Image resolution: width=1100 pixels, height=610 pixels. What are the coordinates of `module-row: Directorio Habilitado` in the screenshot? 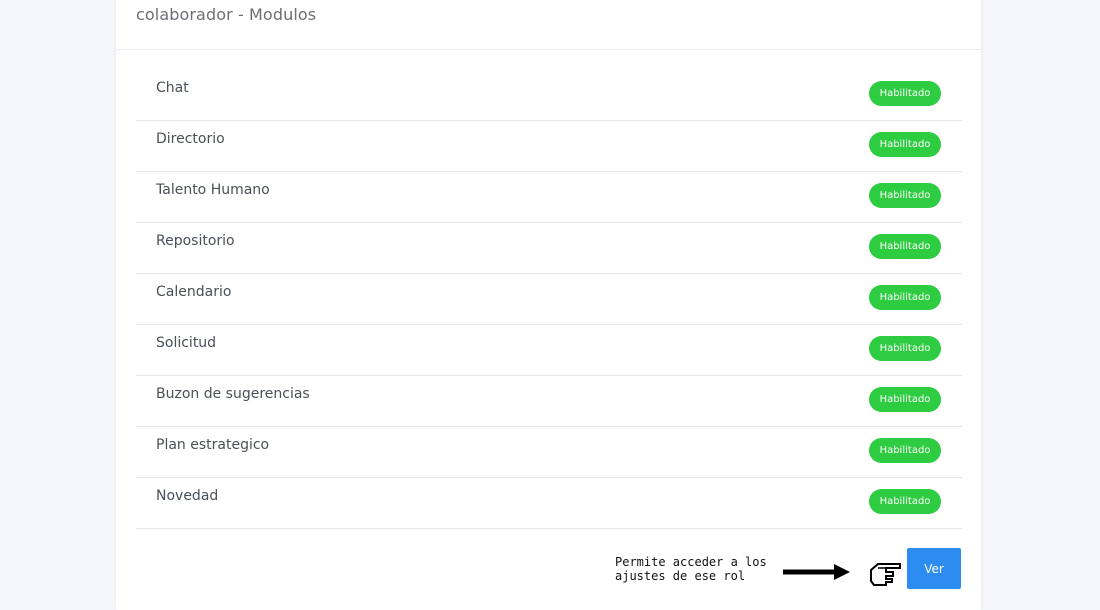 It's located at (549, 146).